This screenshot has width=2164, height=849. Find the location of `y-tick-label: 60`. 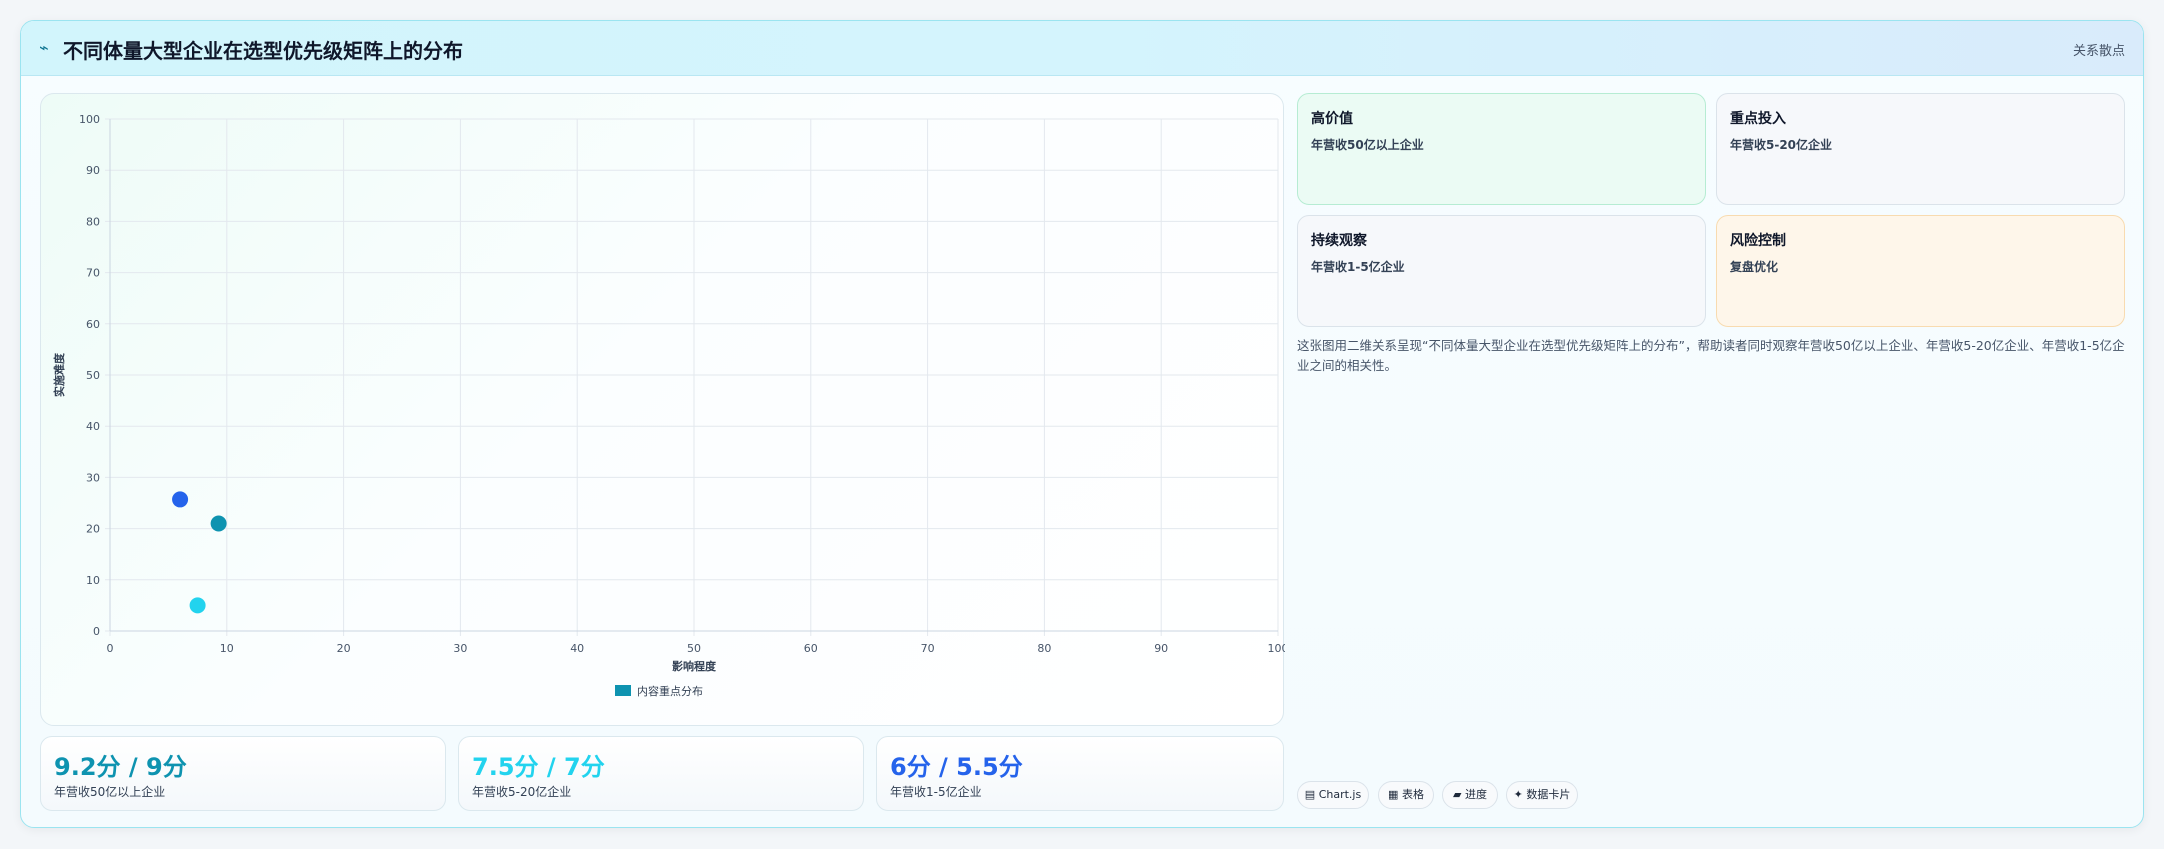

y-tick-label: 60 is located at coordinates (93, 324).